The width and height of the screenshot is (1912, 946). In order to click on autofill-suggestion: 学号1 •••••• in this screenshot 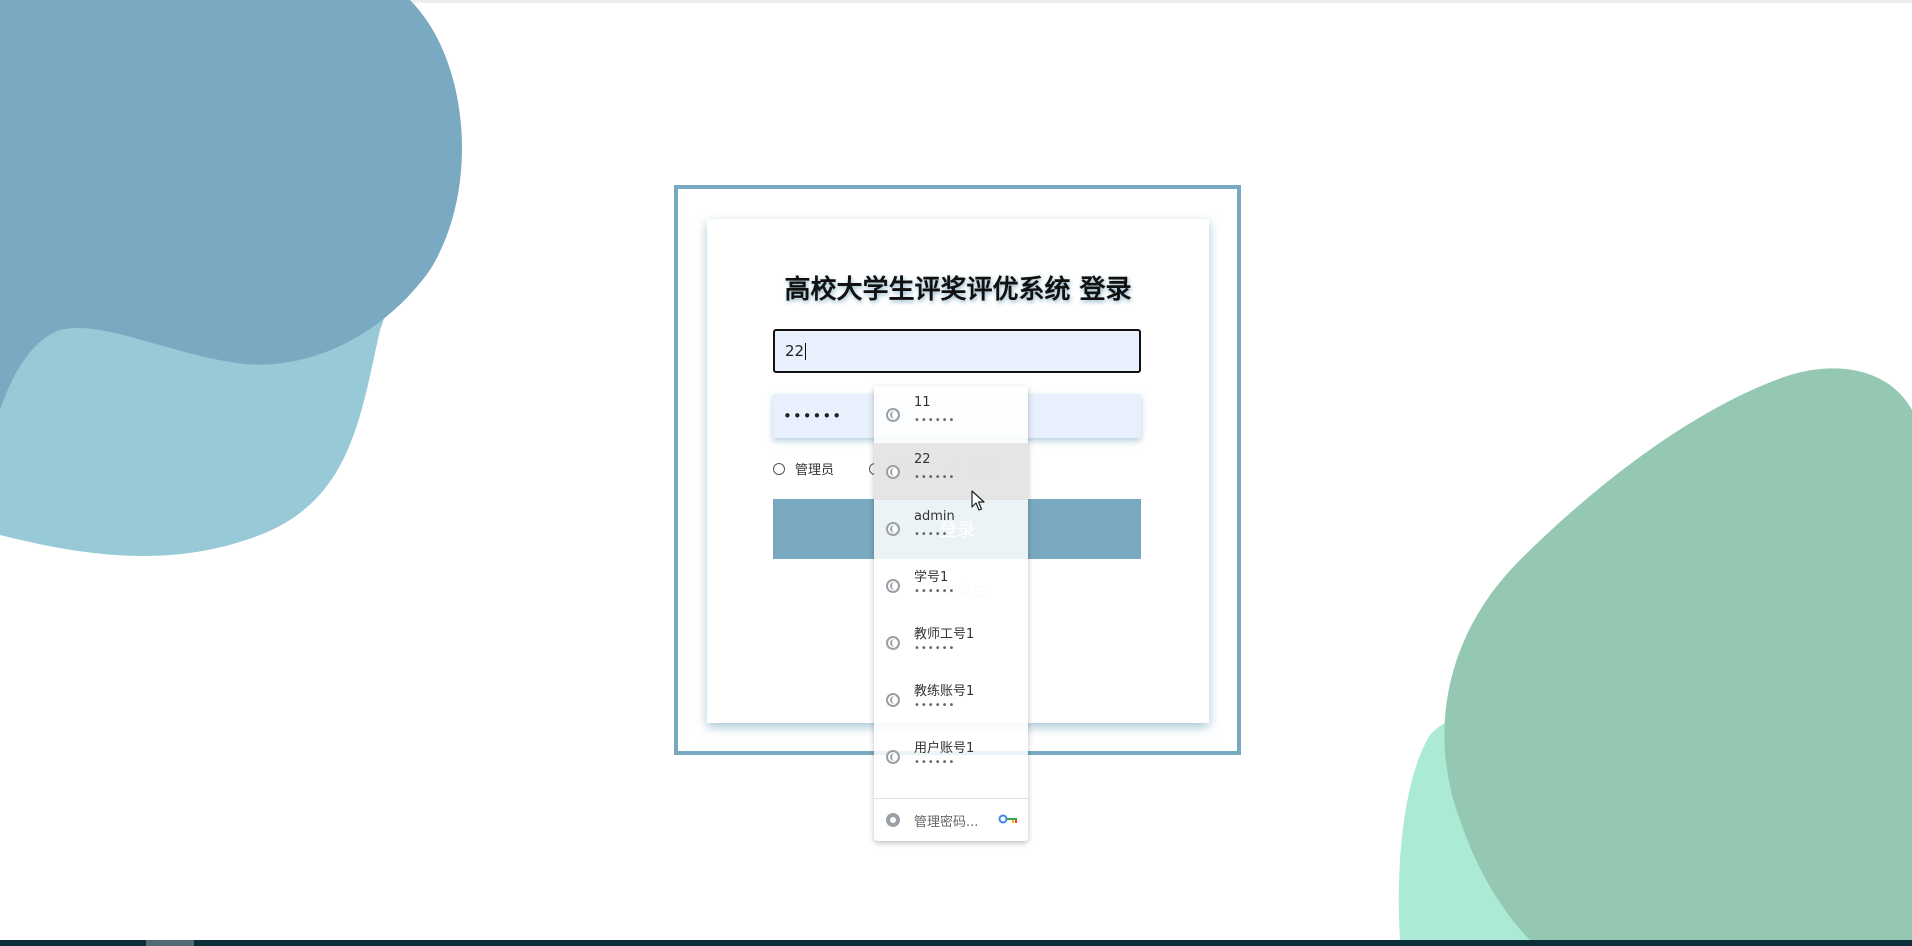, I will do `click(951, 585)`.